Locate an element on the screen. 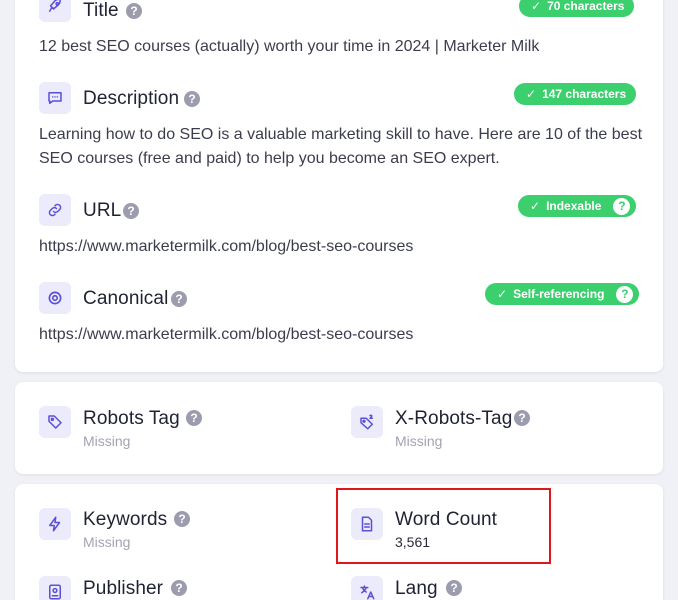 The height and width of the screenshot is (600, 678). url-indexable-badge: ✓ Indexable ? is located at coordinates (577, 206).